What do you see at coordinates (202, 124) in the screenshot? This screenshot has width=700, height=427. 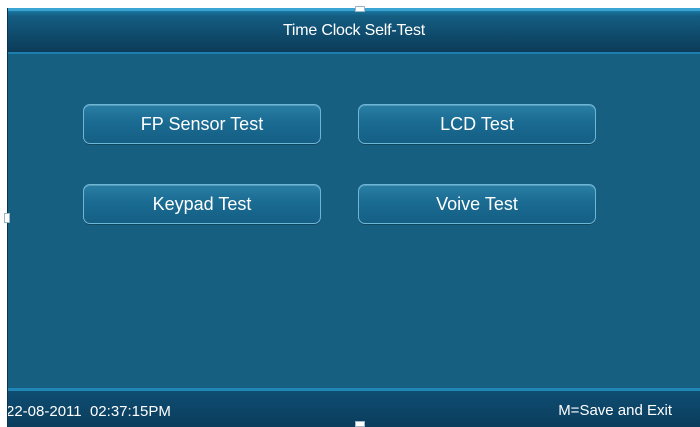 I see `fp-sensor-test-button: FP Sensor Test` at bounding box center [202, 124].